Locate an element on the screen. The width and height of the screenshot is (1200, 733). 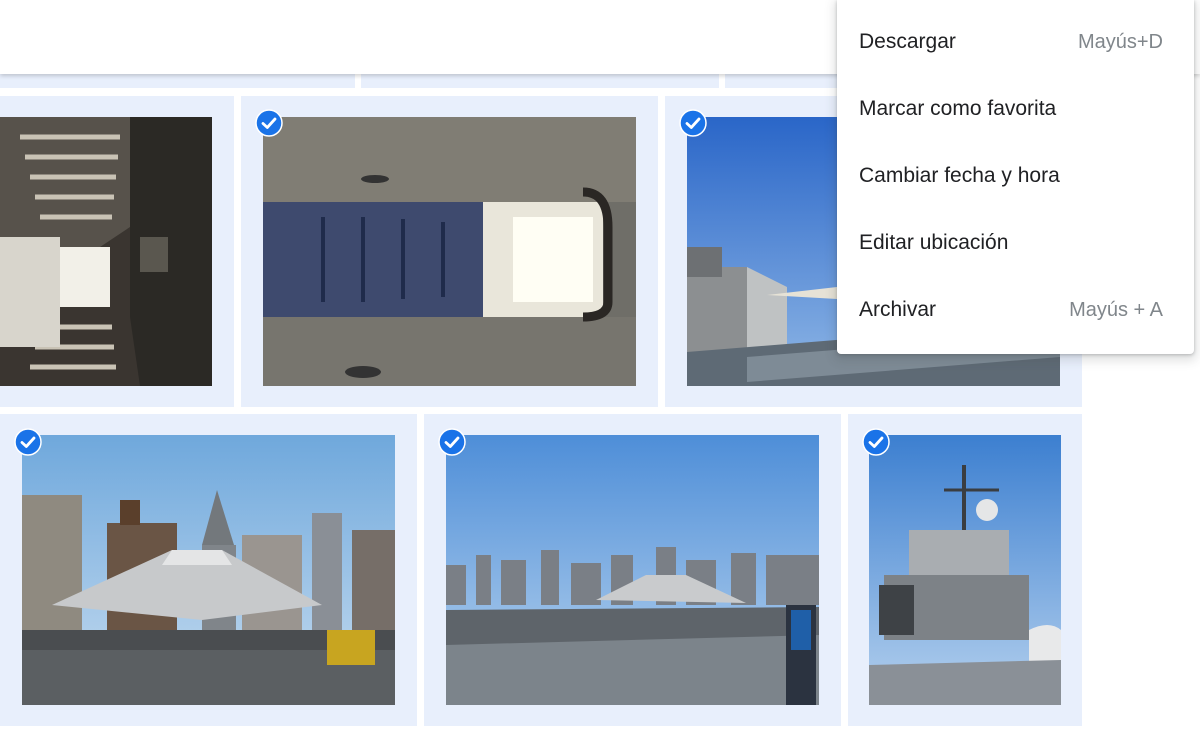
menu-item-label: Descargar is located at coordinates (907, 41).